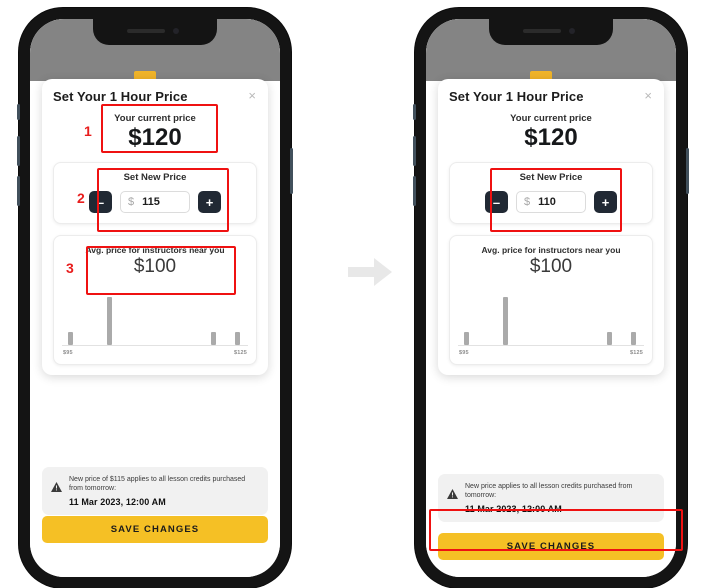  I want to click on flow-arrow, so click(370, 272).